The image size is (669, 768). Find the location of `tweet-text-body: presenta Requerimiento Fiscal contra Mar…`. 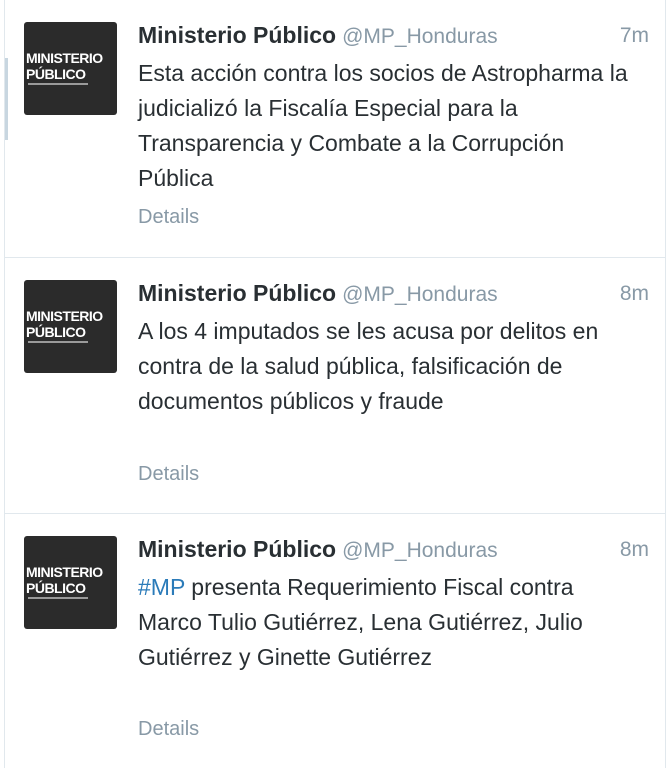

tweet-text-body: presenta Requerimiento Fiscal contra Mar… is located at coordinates (360, 622).